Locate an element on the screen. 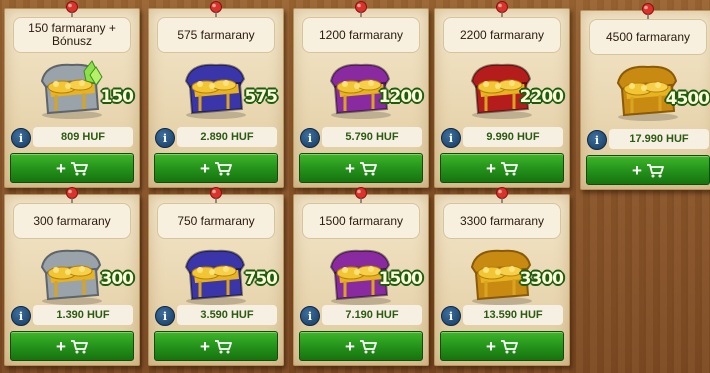 This screenshot has width=710, height=373. offer-amount: 2200 is located at coordinates (541, 97).